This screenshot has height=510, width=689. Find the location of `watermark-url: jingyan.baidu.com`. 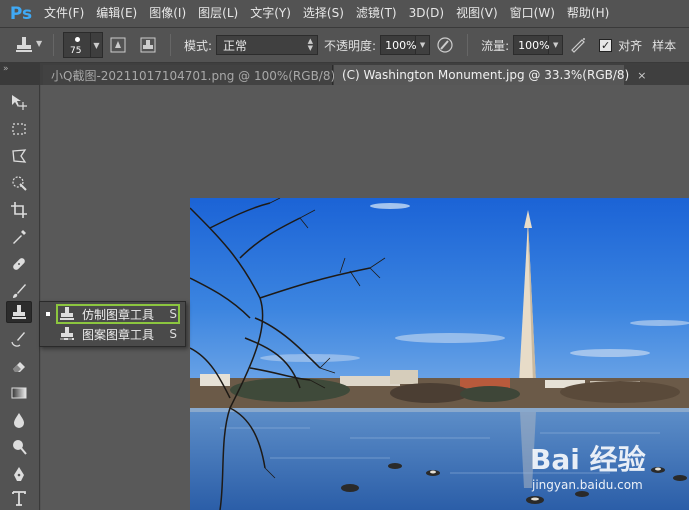

watermark-url: jingyan.baidu.com is located at coordinates (587, 485).